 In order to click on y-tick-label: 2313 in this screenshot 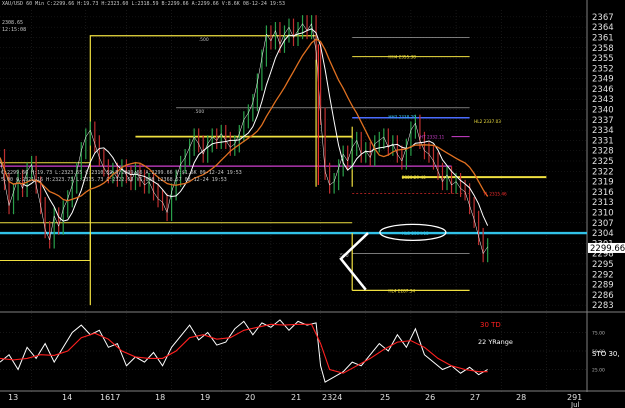, I will do `click(603, 203)`.